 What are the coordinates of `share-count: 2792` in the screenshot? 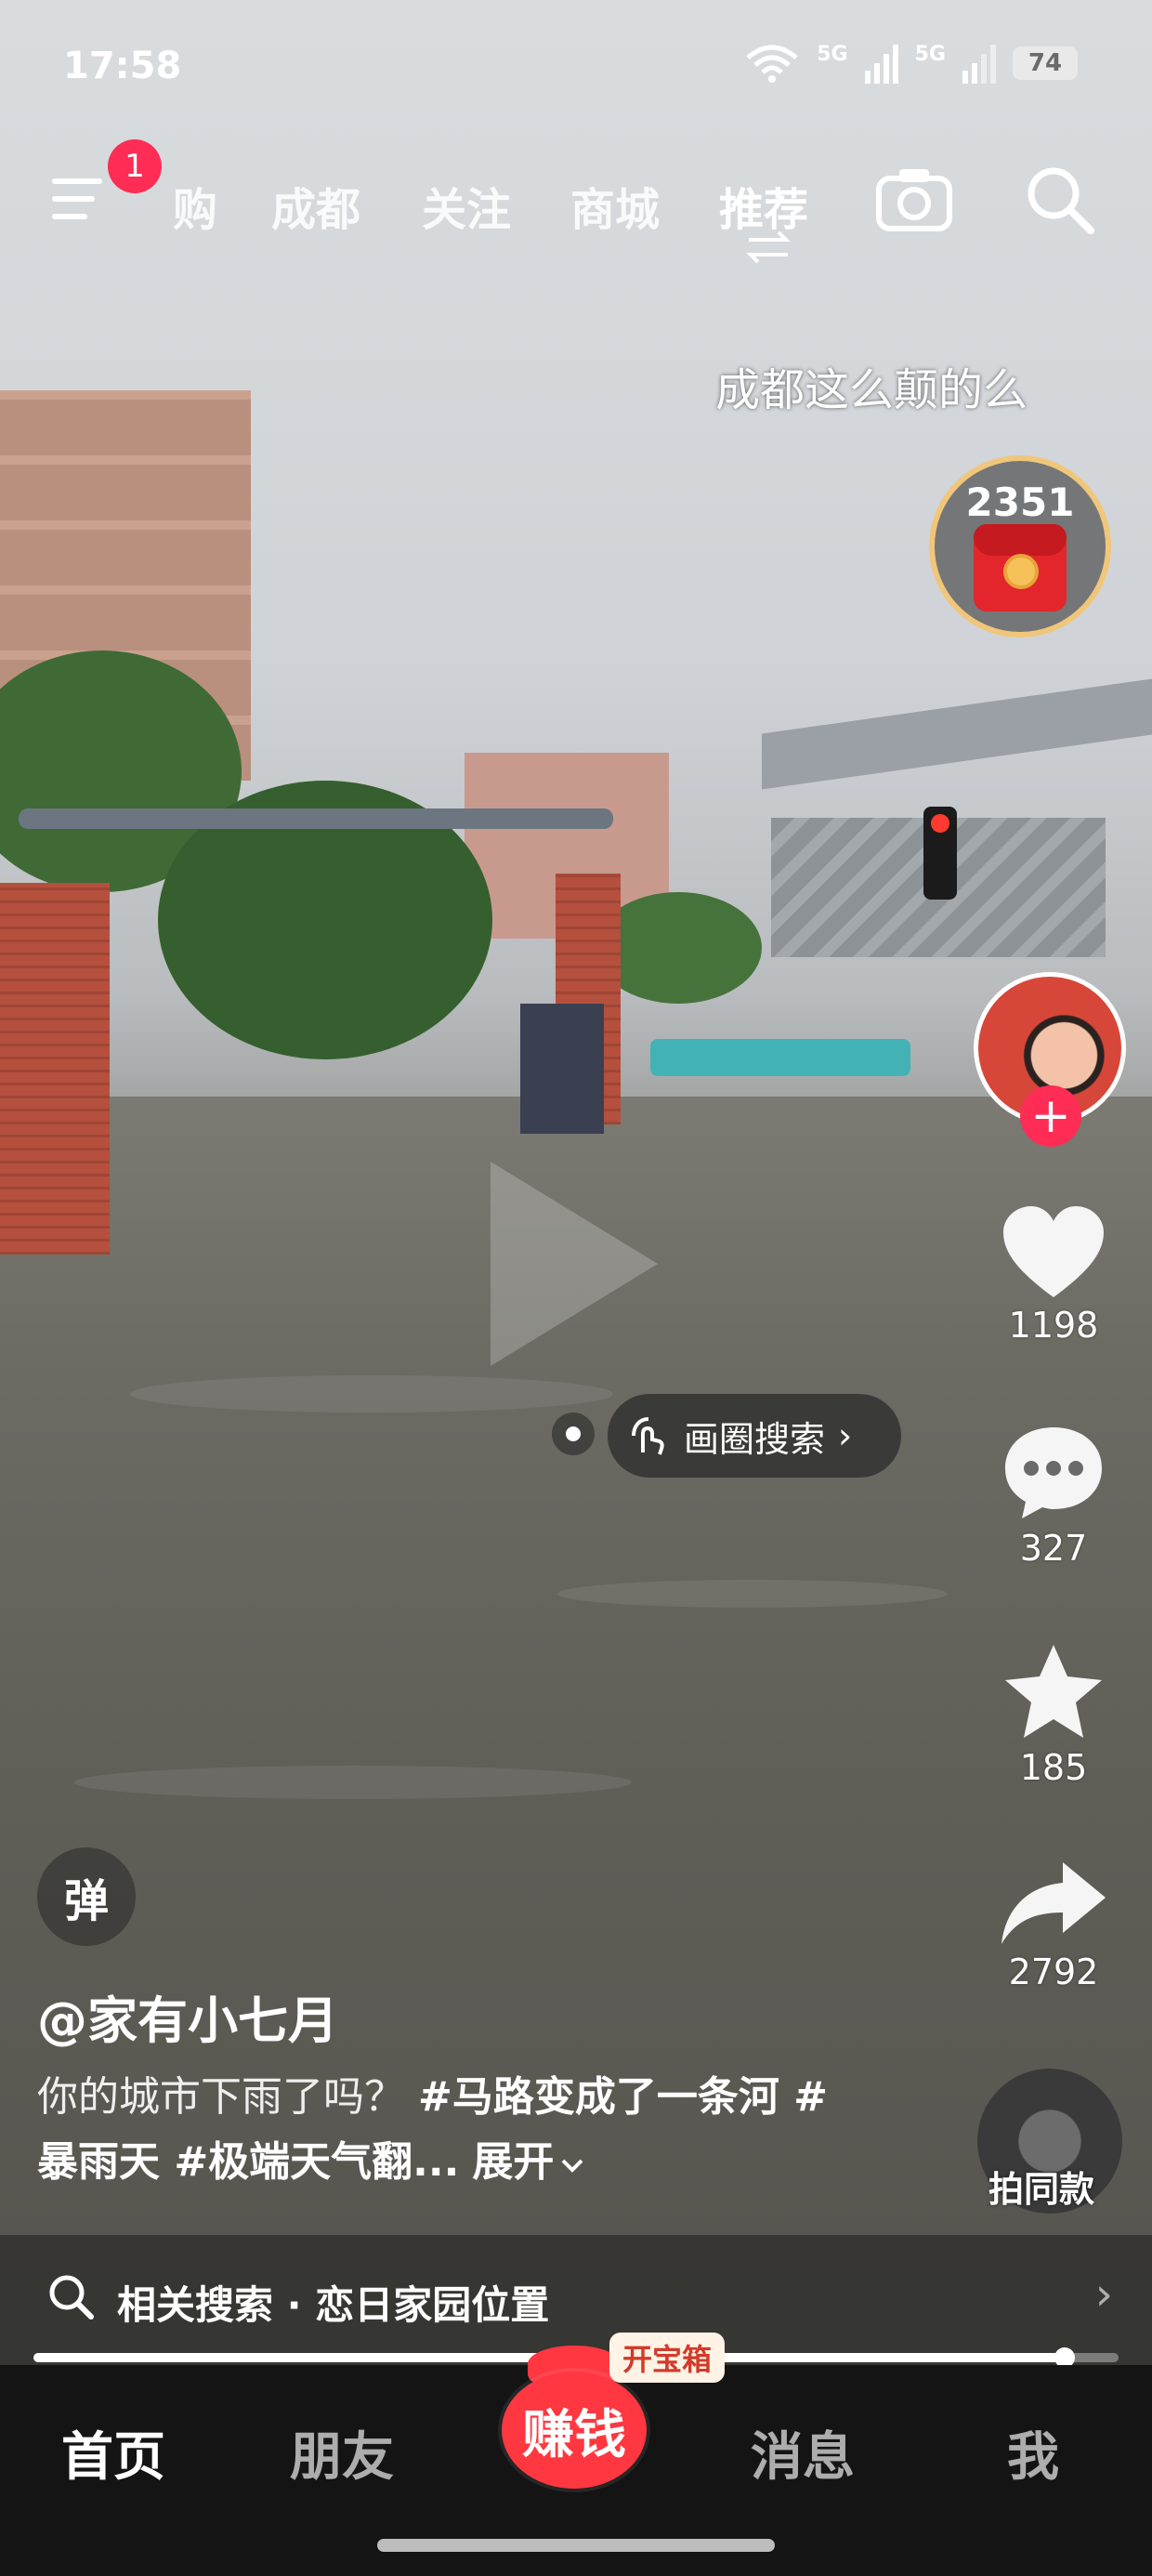 It's located at (1053, 1972).